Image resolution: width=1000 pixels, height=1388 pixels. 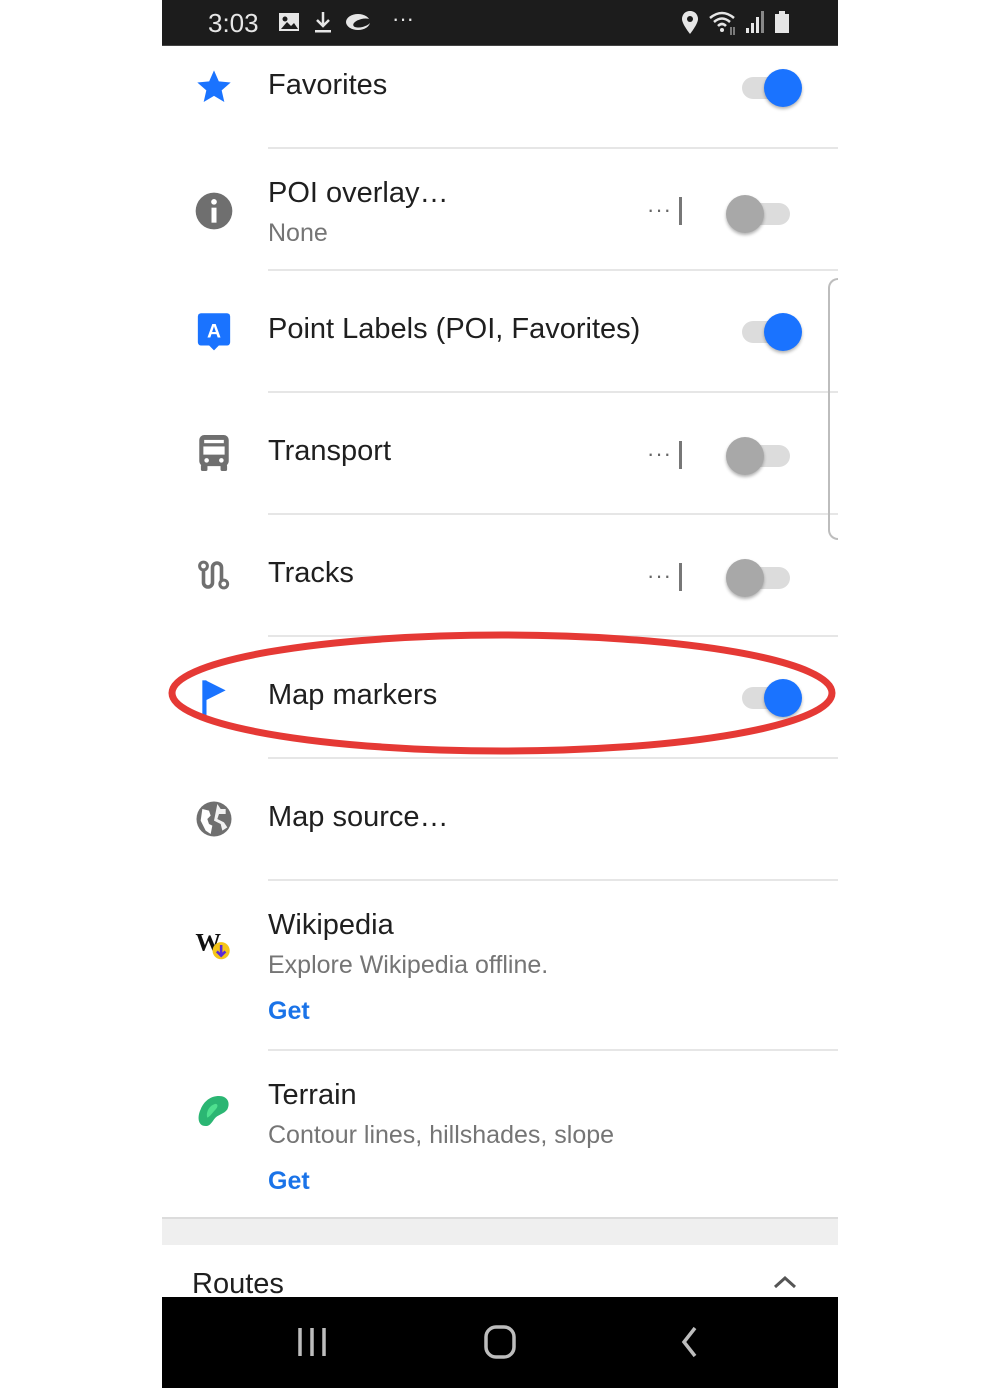 I want to click on home-icon, so click(x=500, y=1342).